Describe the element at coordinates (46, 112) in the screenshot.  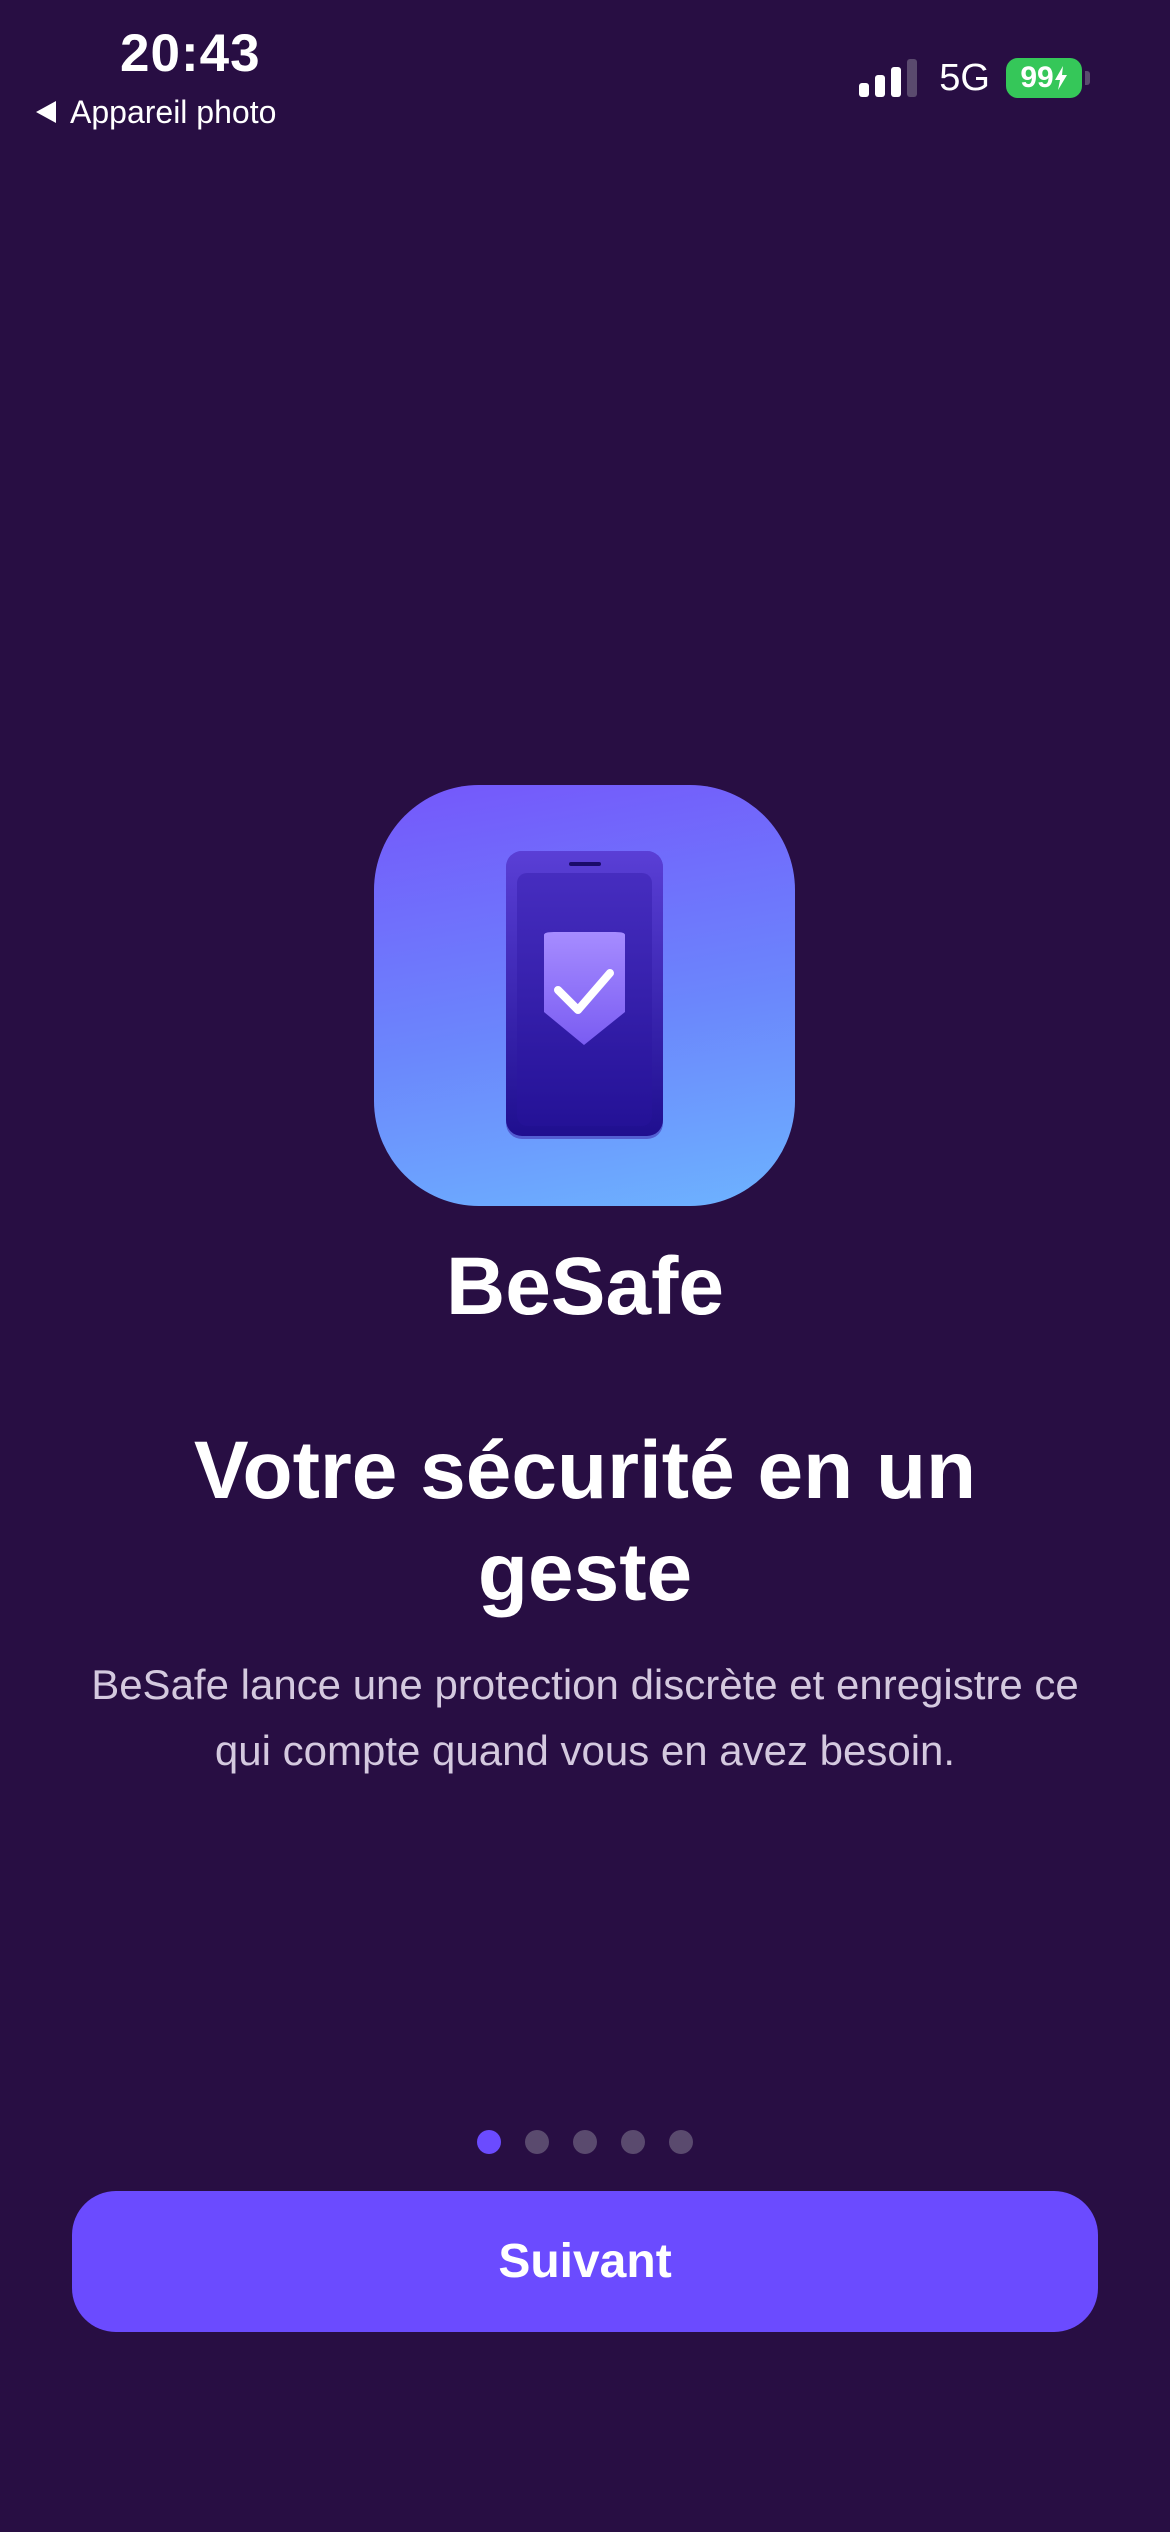
I see `back-arrow-icon` at that location.